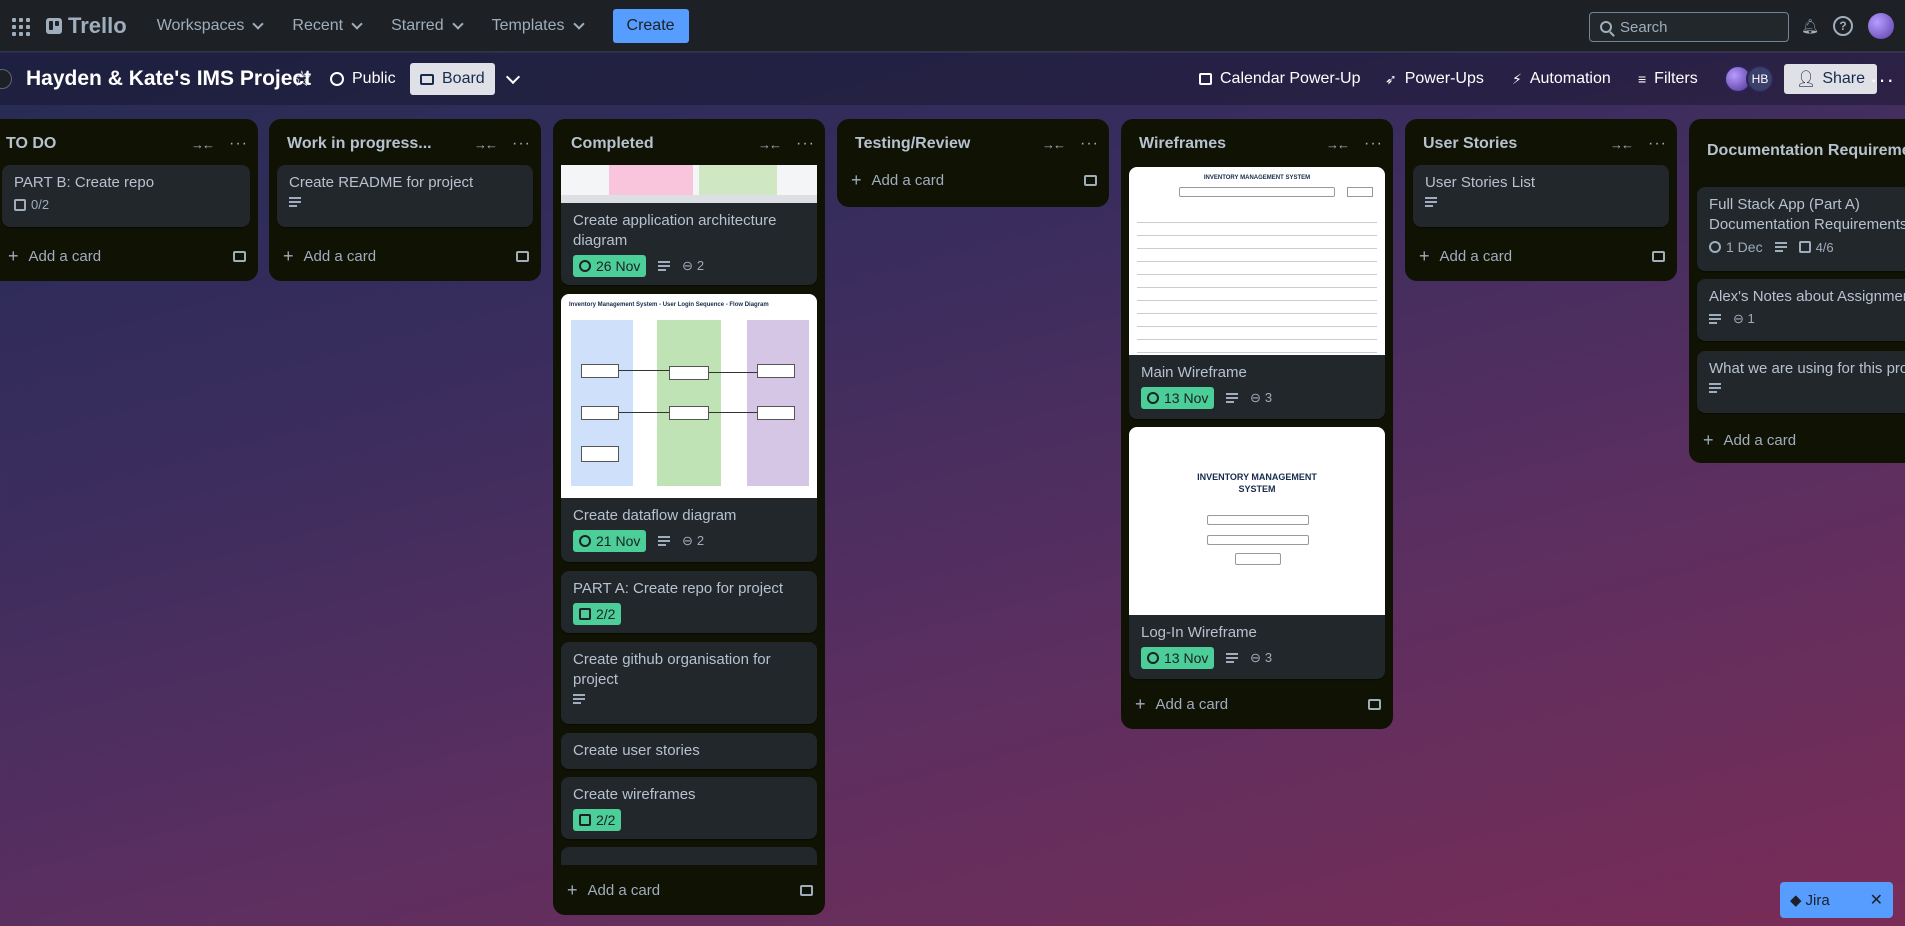 Image resolution: width=1905 pixels, height=926 pixels. What do you see at coordinates (1280, 79) in the screenshot?
I see `calendar-powerup-button: Calendar Power-Up` at bounding box center [1280, 79].